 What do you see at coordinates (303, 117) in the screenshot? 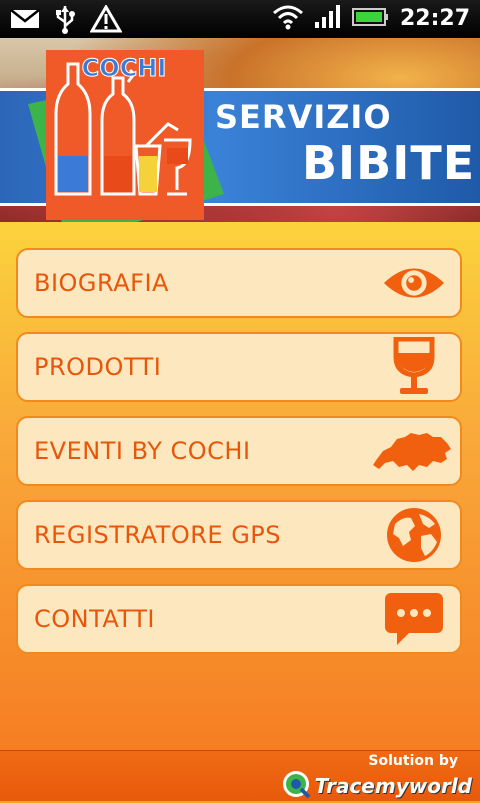
I see `title-servizio: SERVIZIO` at bounding box center [303, 117].